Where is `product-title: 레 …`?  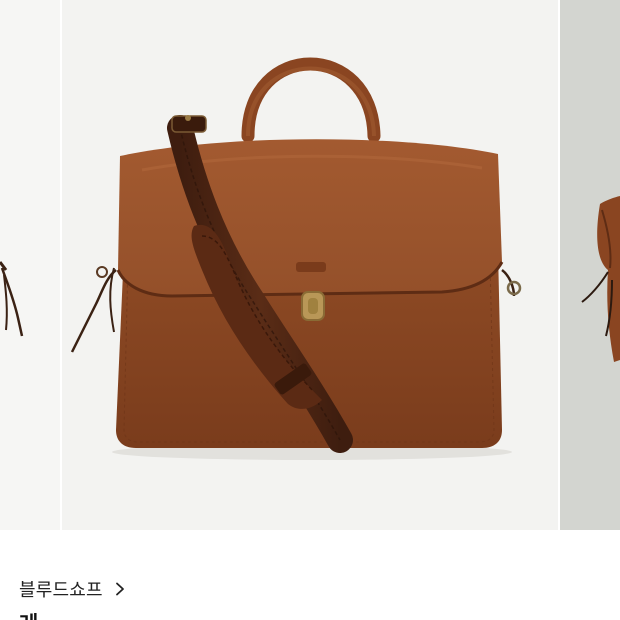
product-title: 레 … is located at coordinates (314, 615).